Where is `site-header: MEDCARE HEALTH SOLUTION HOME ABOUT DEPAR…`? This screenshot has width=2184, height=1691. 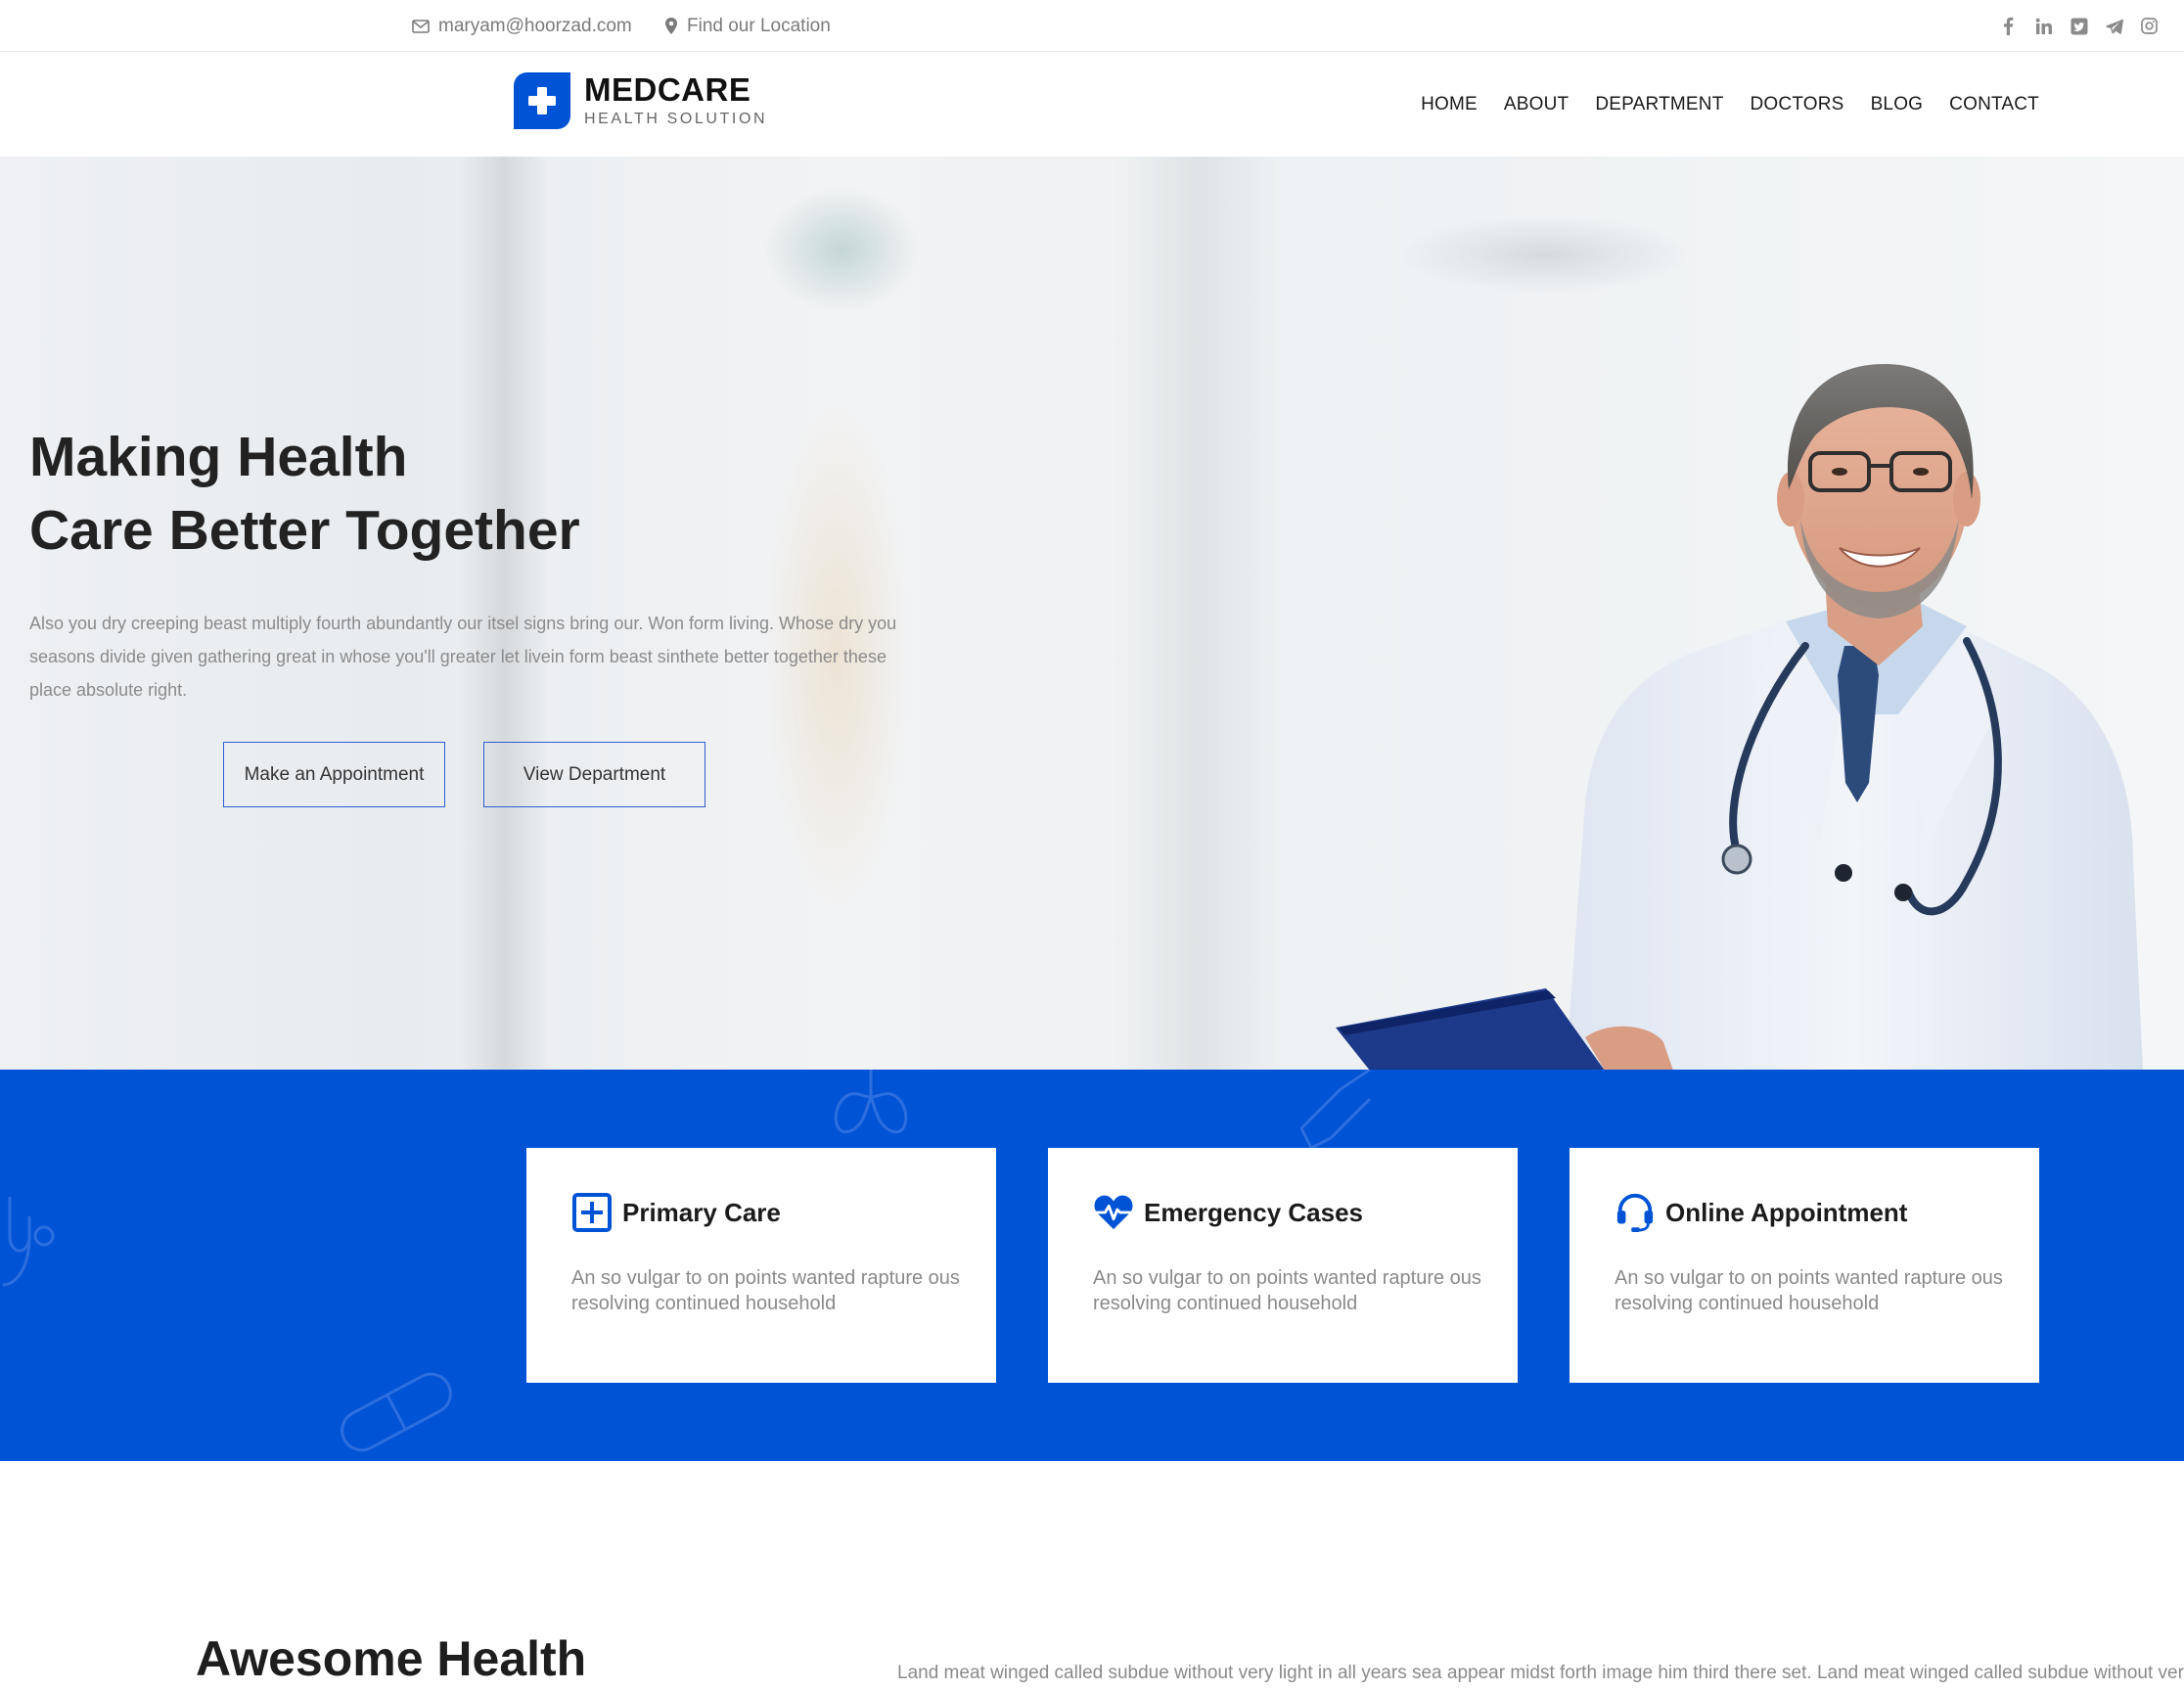
site-header: MEDCARE HEALTH SOLUTION HOME ABOUT DEPAR… is located at coordinates (1092, 105).